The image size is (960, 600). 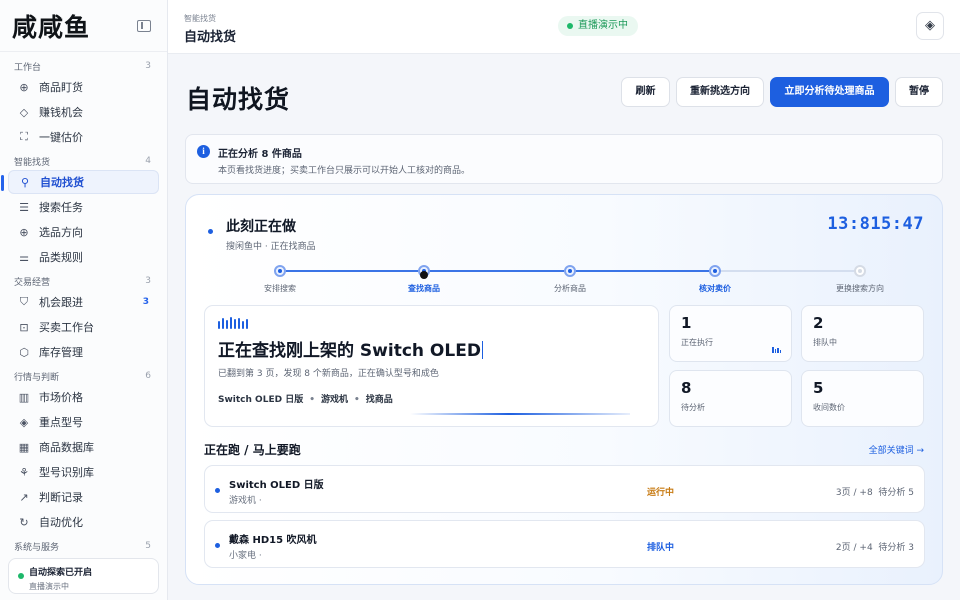 What do you see at coordinates (564, 544) in the screenshot?
I see `task-row: 戴森 HD15 吹风机 小家电 · 排队中 2页 / +4 待分析 3` at bounding box center [564, 544].